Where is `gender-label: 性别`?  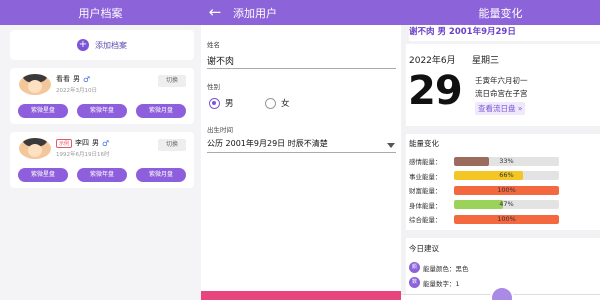
gender-label: 性别 is located at coordinates (213, 87).